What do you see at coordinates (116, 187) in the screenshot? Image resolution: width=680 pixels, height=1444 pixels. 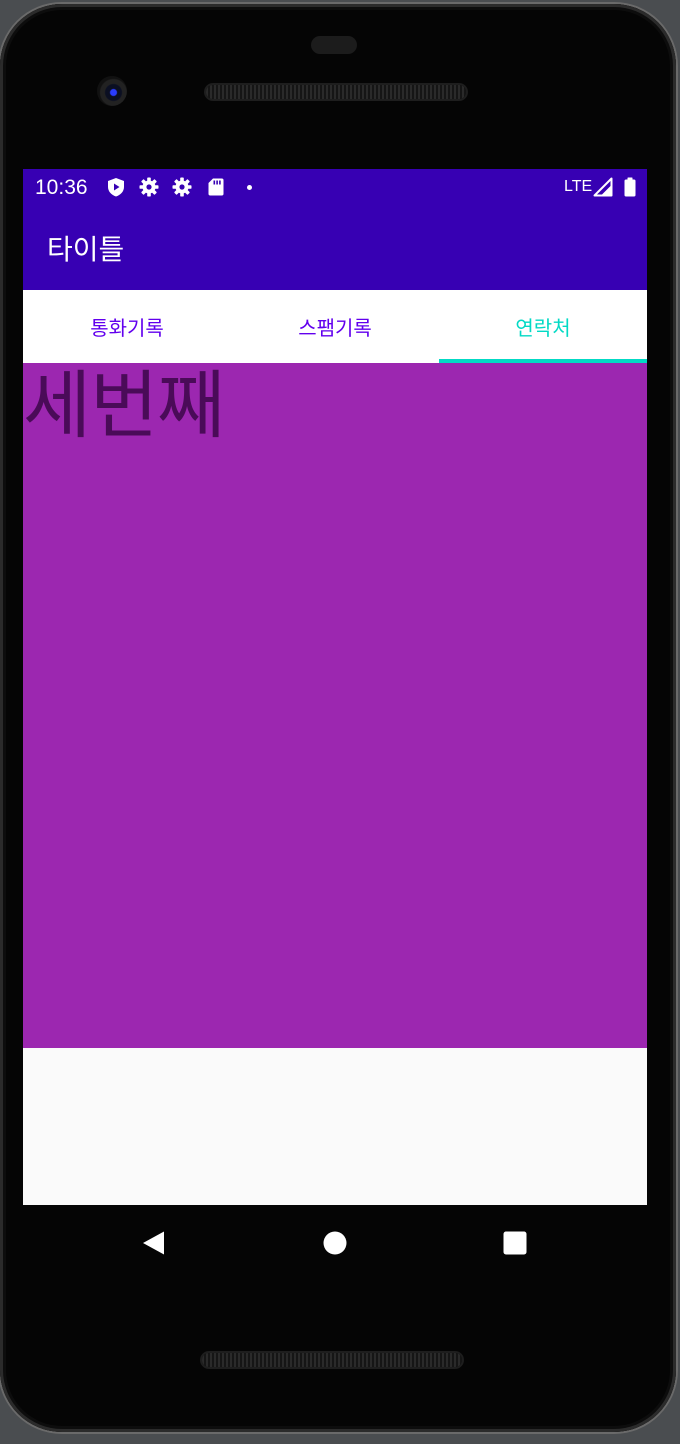 I see `play-protect-icon` at bounding box center [116, 187].